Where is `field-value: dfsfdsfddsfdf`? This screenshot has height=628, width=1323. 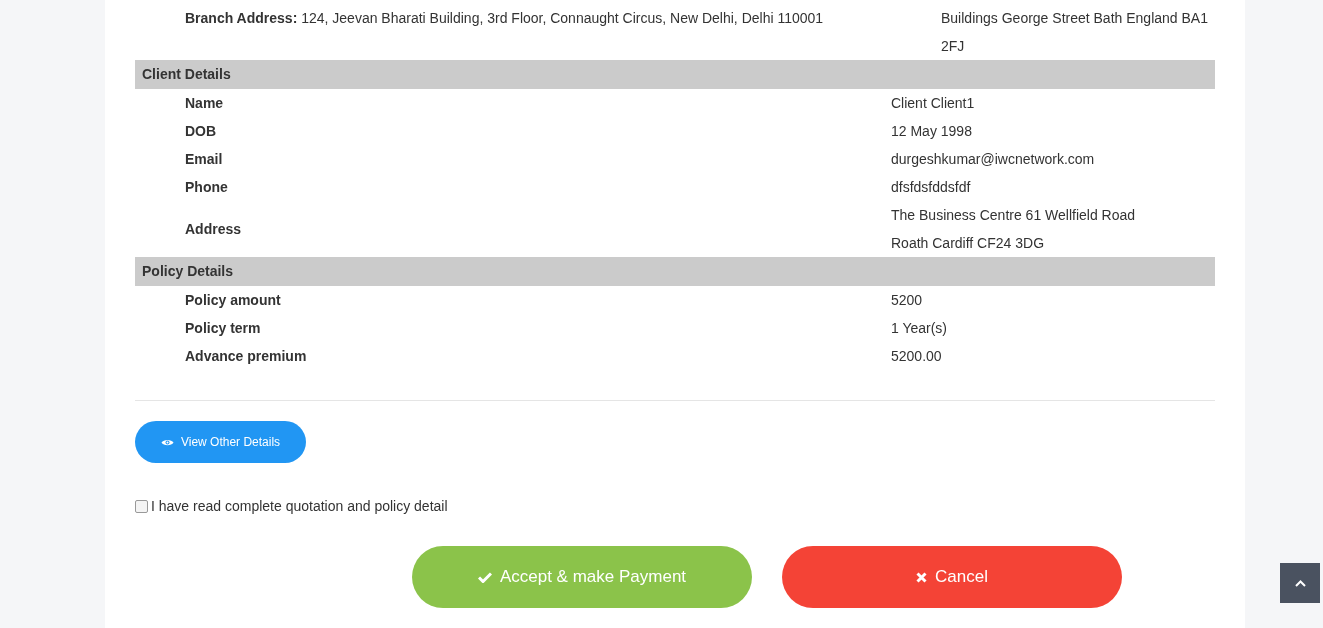
field-value: dfsfdsfddsfdf is located at coordinates (931, 187).